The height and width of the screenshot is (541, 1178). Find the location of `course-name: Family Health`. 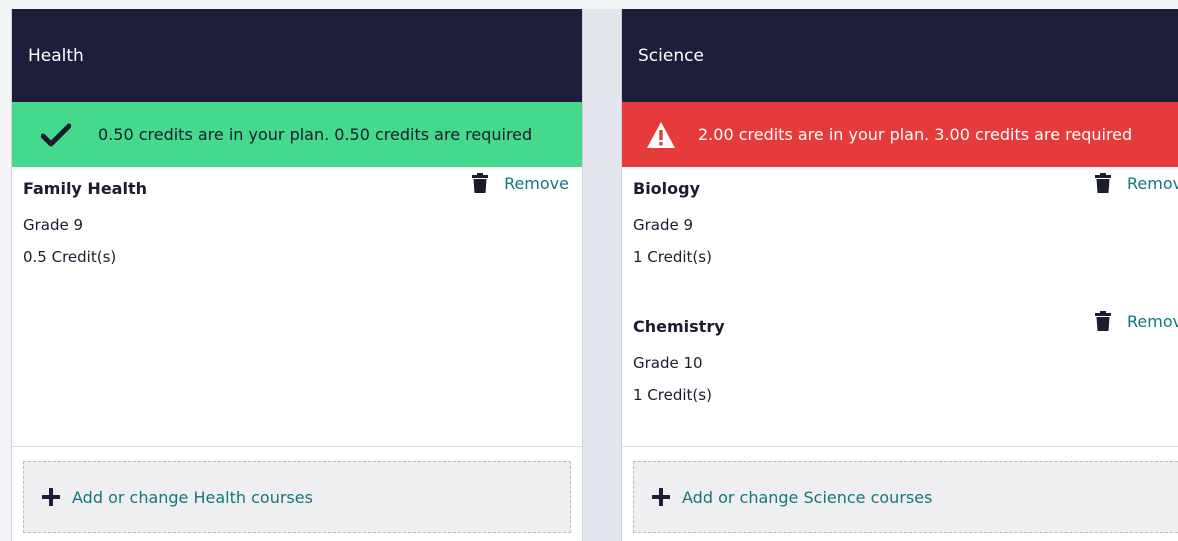

course-name: Family Health is located at coordinates (85, 188).